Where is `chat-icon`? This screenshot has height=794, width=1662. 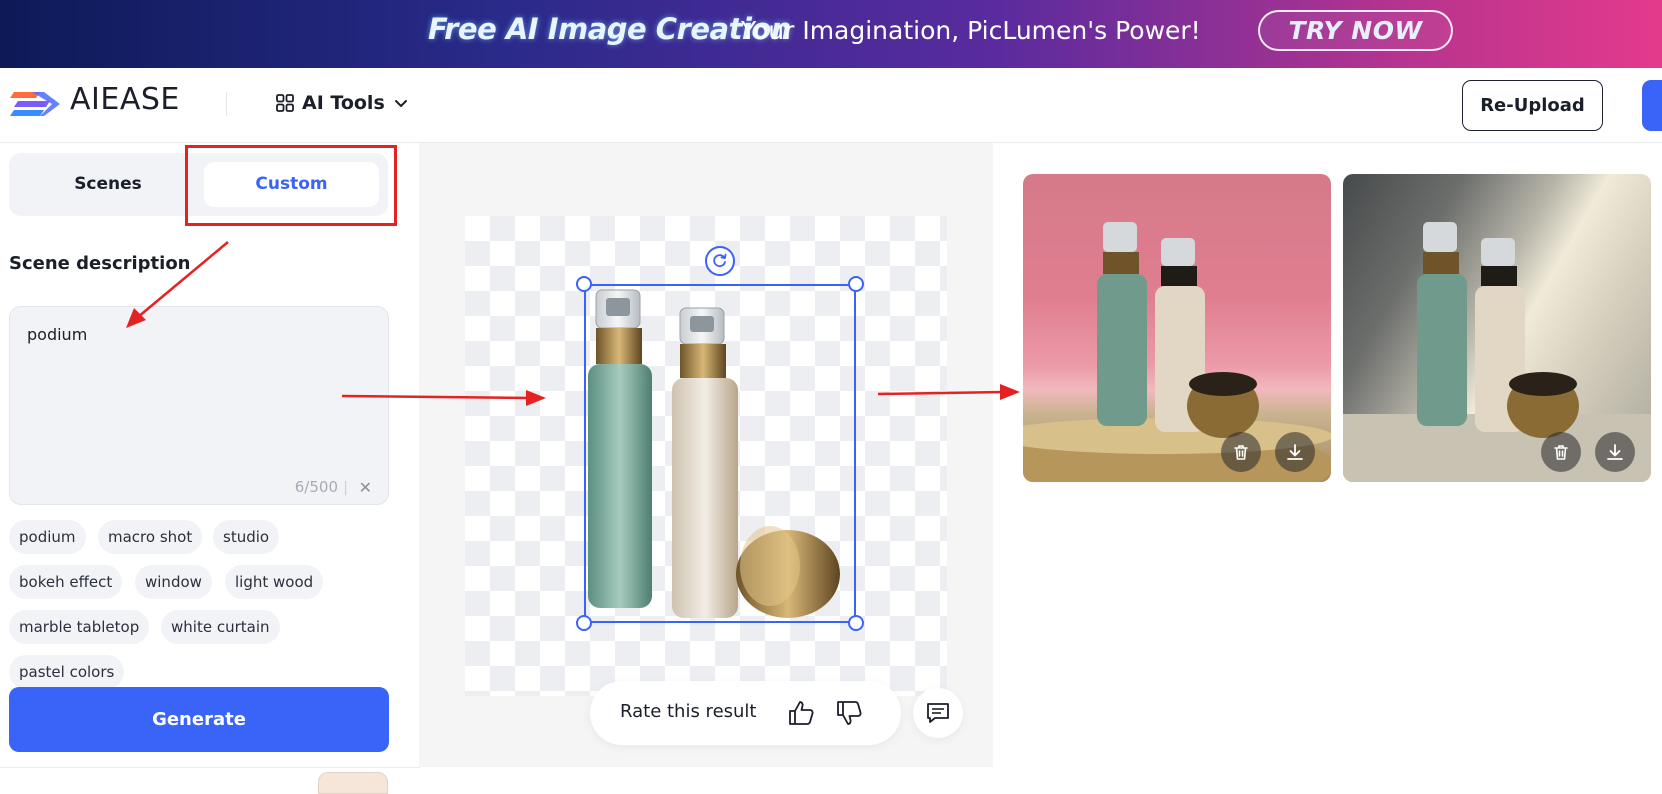 chat-icon is located at coordinates (938, 713).